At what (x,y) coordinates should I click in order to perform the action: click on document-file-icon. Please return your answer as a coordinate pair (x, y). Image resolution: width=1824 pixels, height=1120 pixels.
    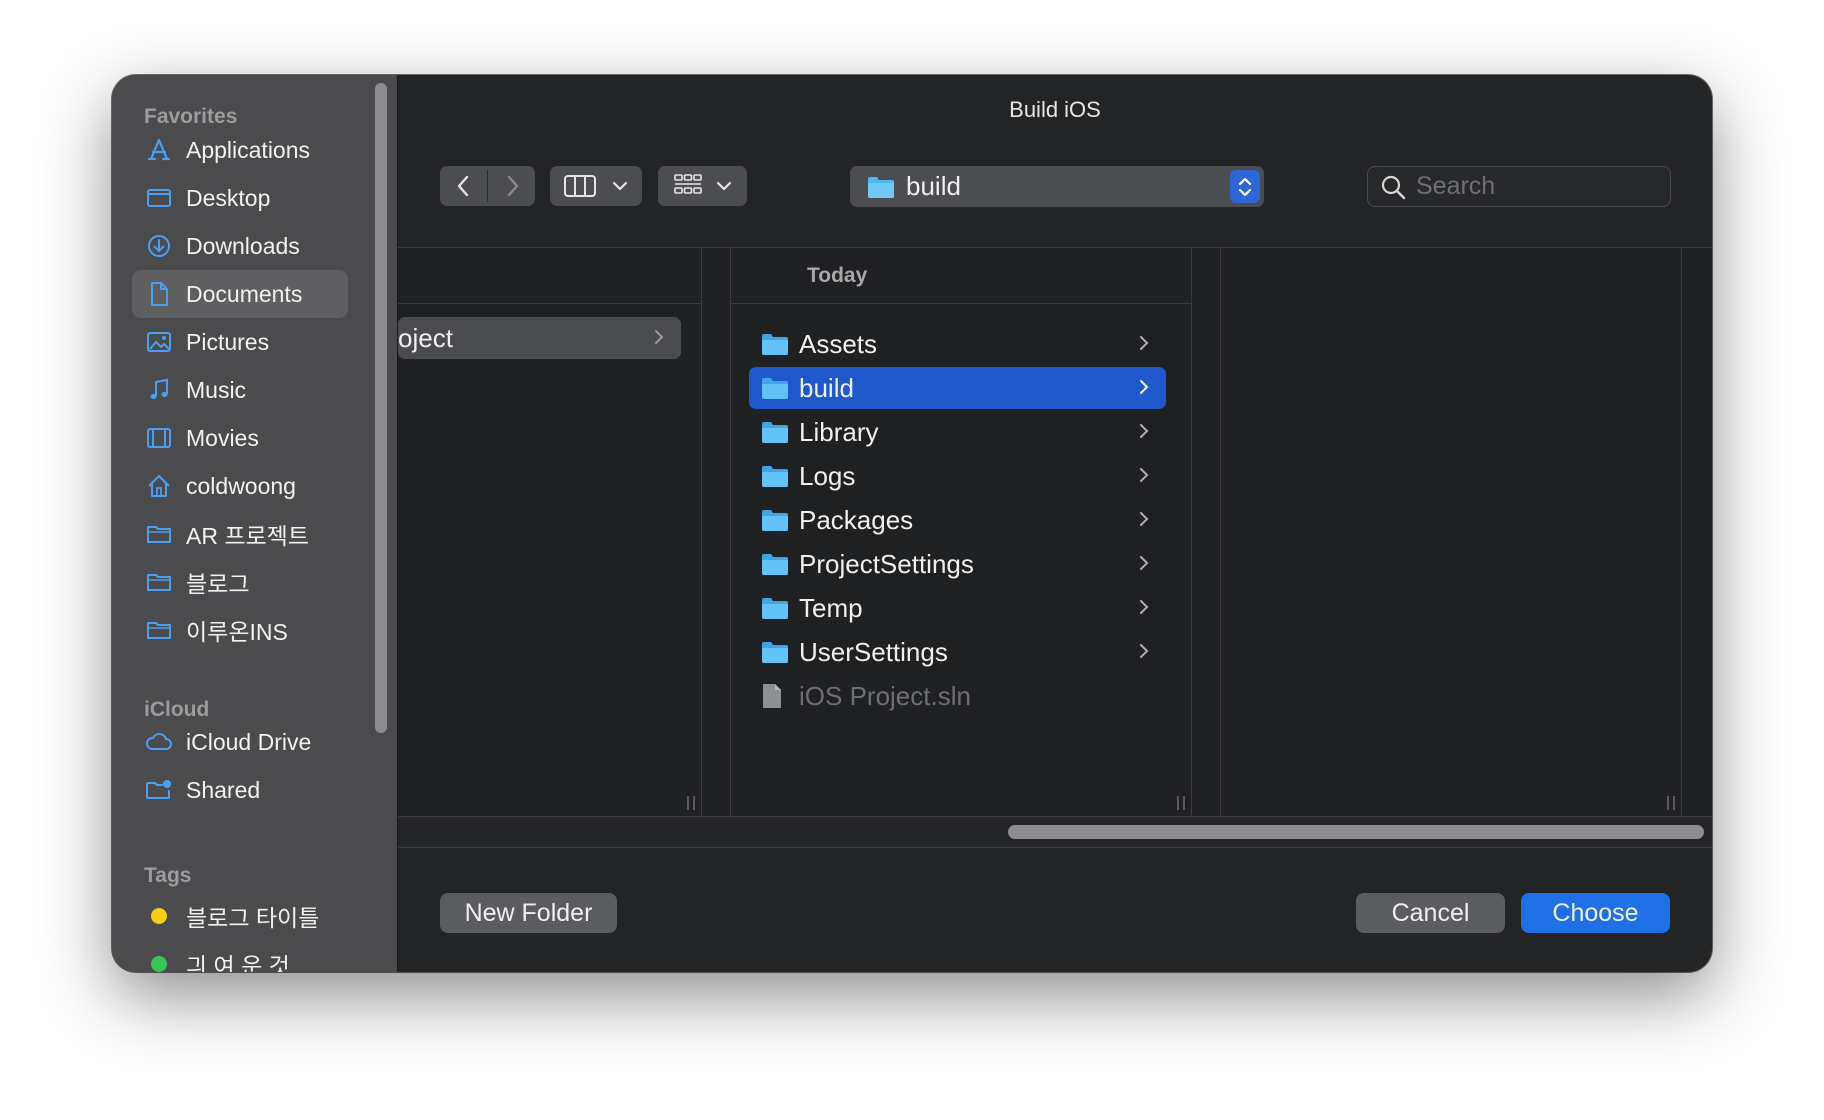
    Looking at the image, I should click on (775, 696).